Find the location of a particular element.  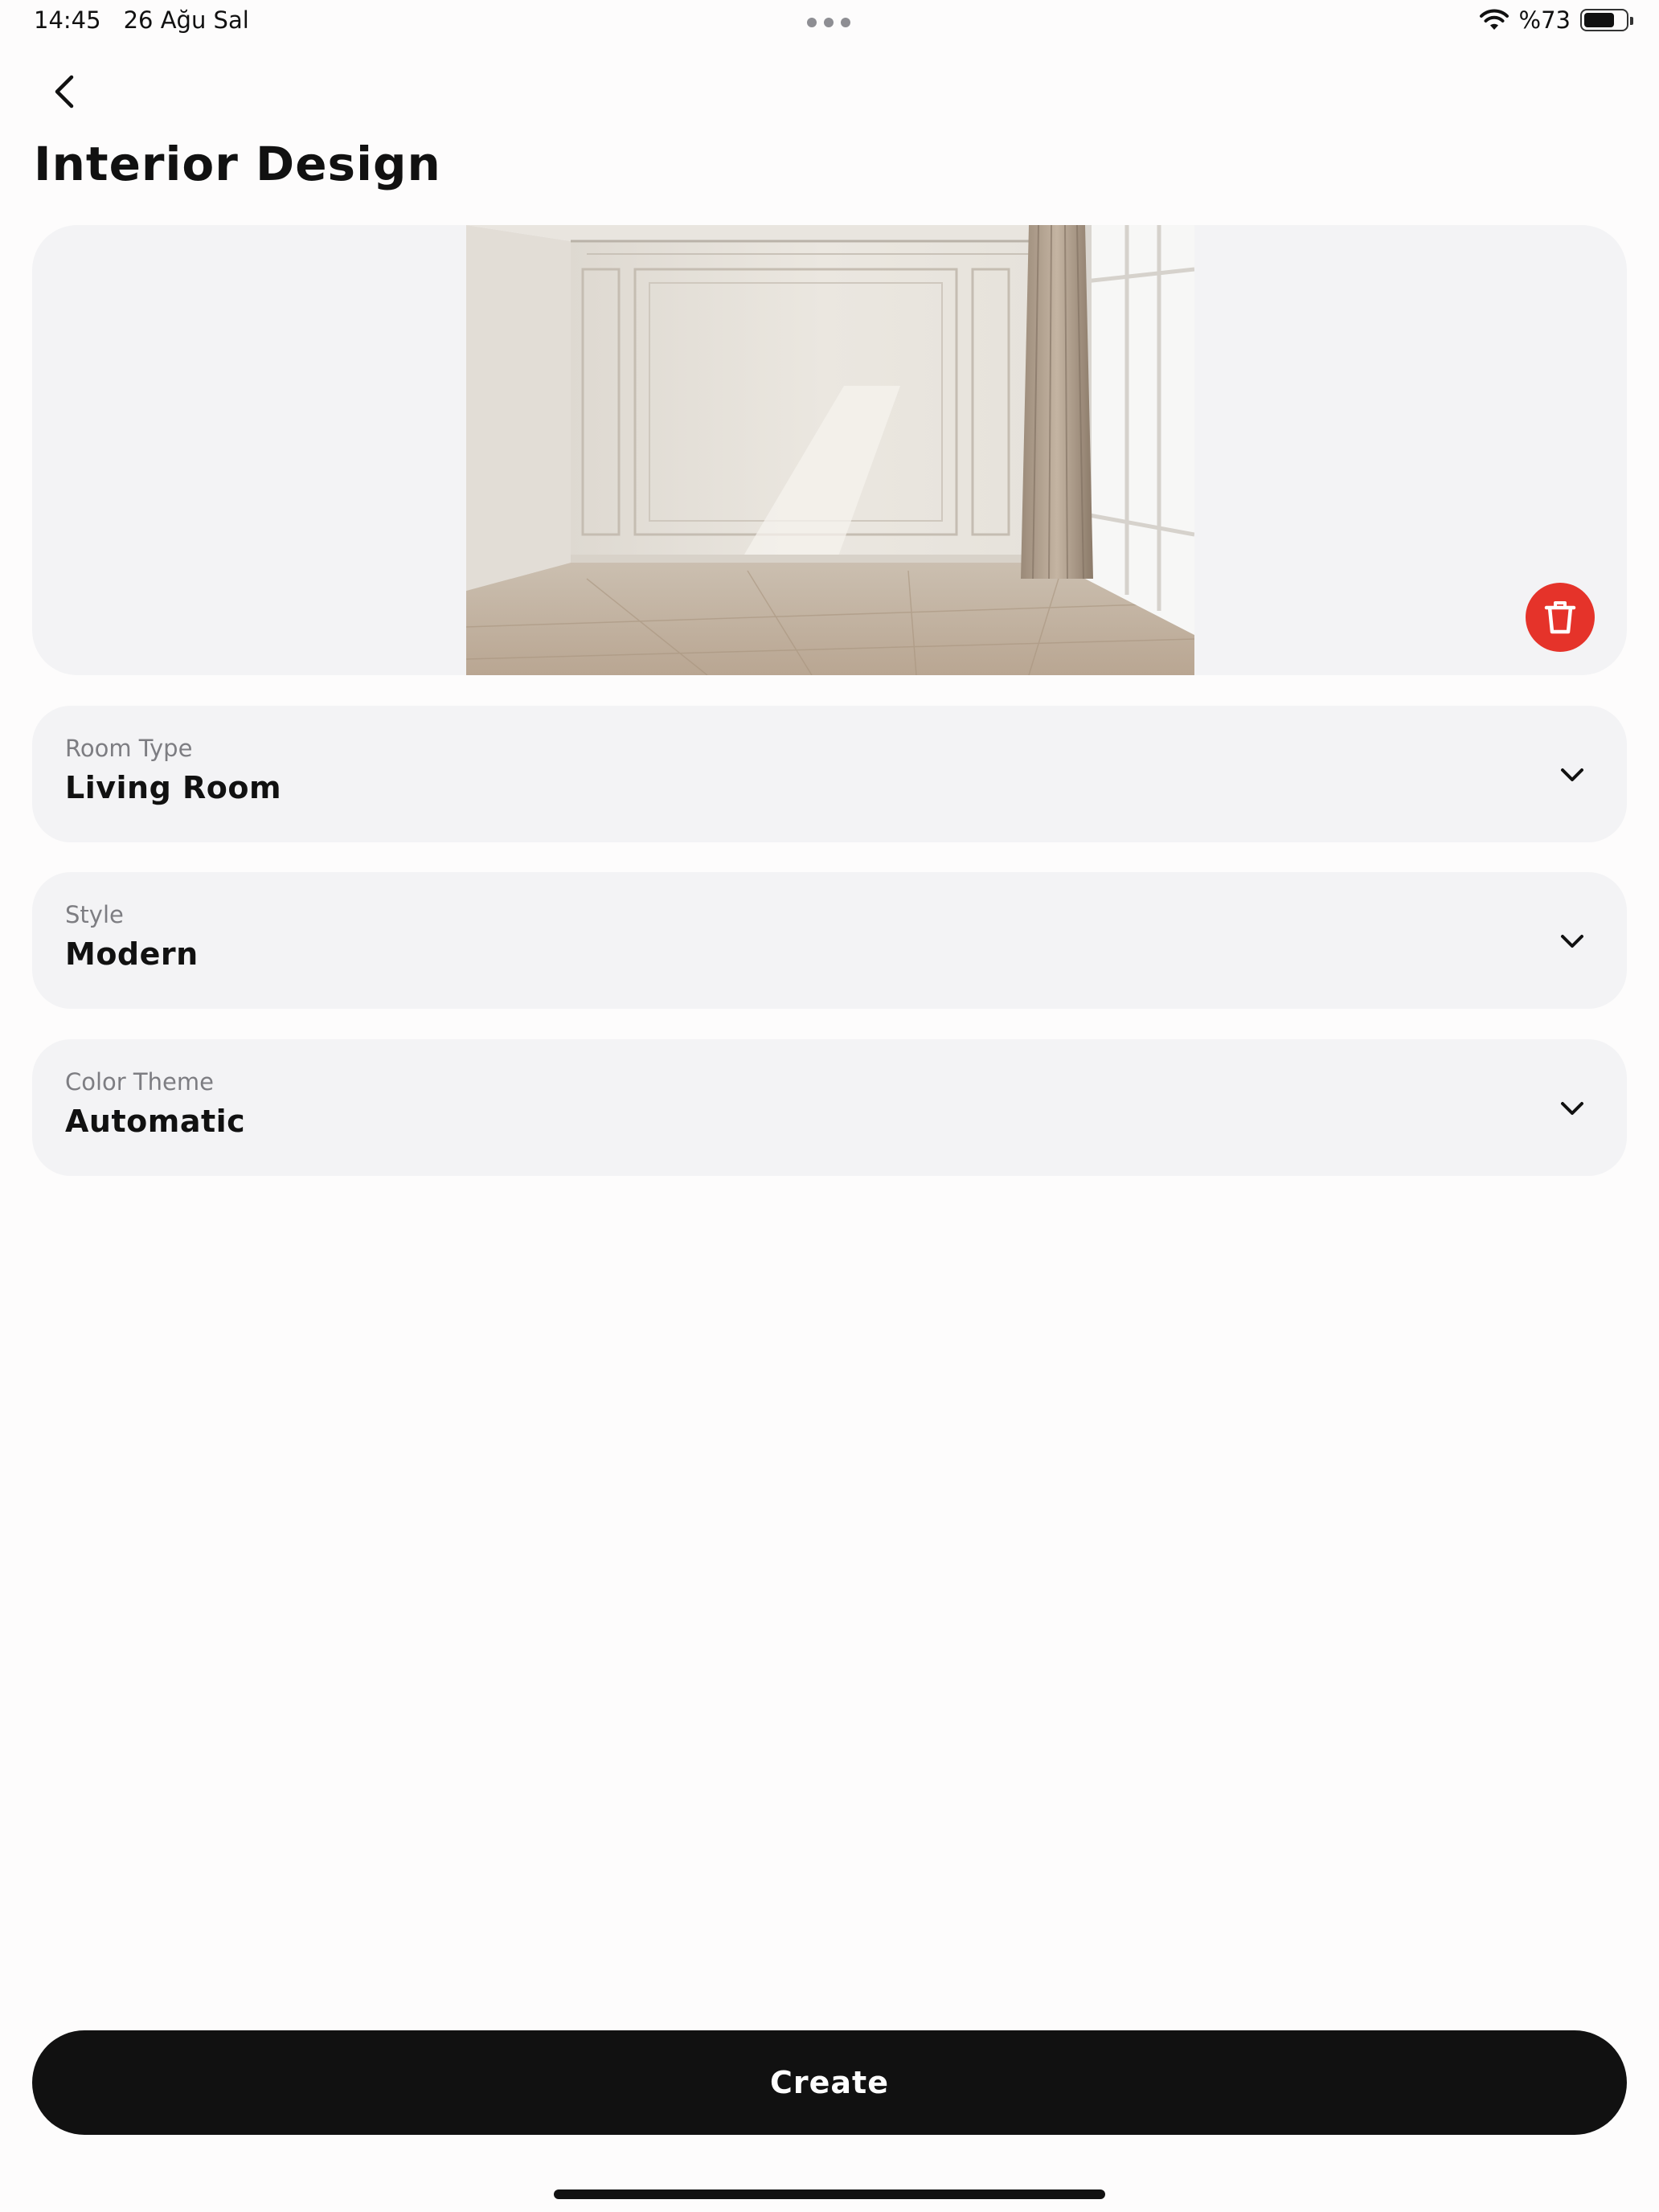

chevron-left-icon is located at coordinates (64, 92).